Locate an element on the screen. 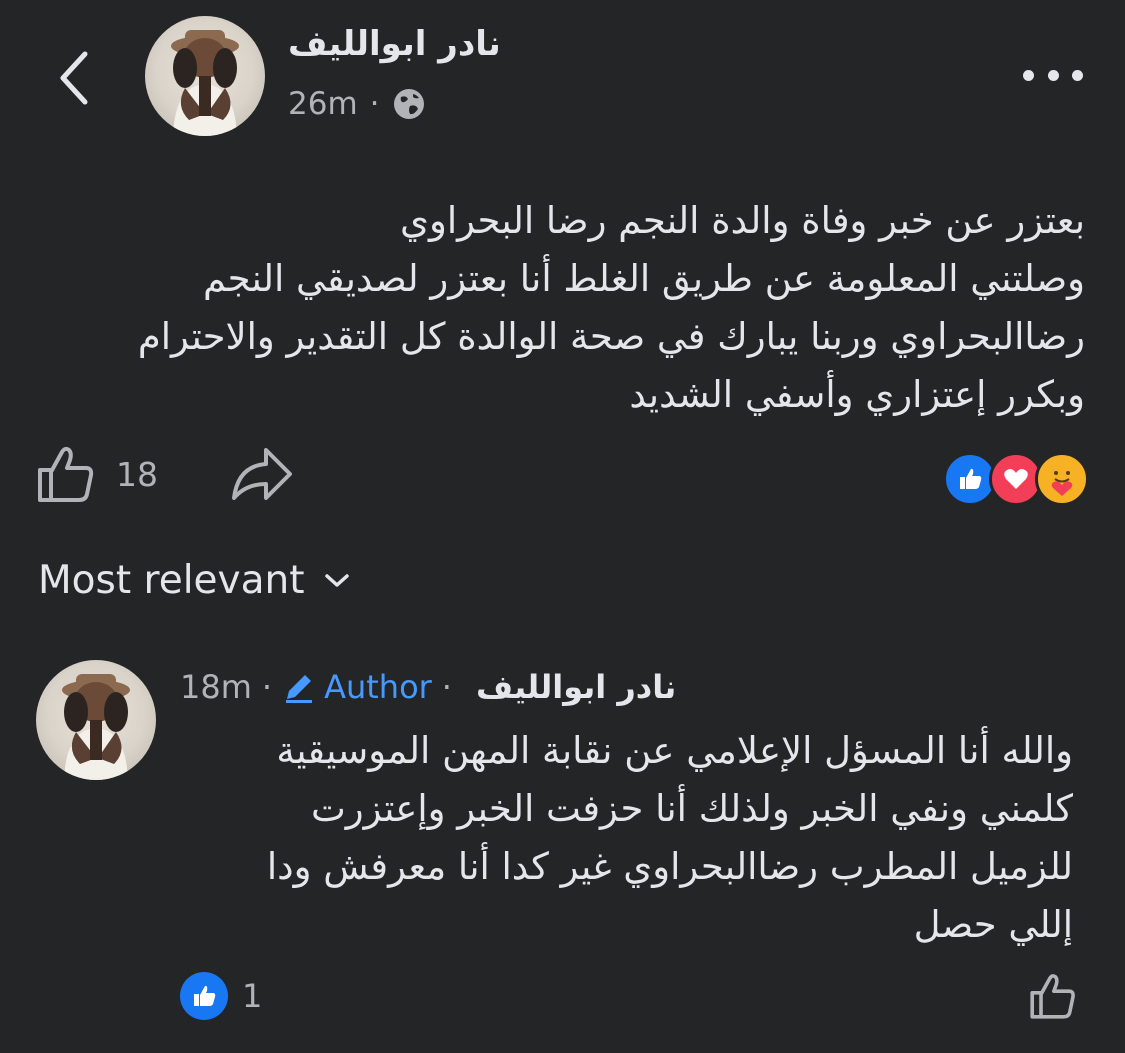 This screenshot has height=1053, width=1125. post-like-count: 18 is located at coordinates (137, 474).